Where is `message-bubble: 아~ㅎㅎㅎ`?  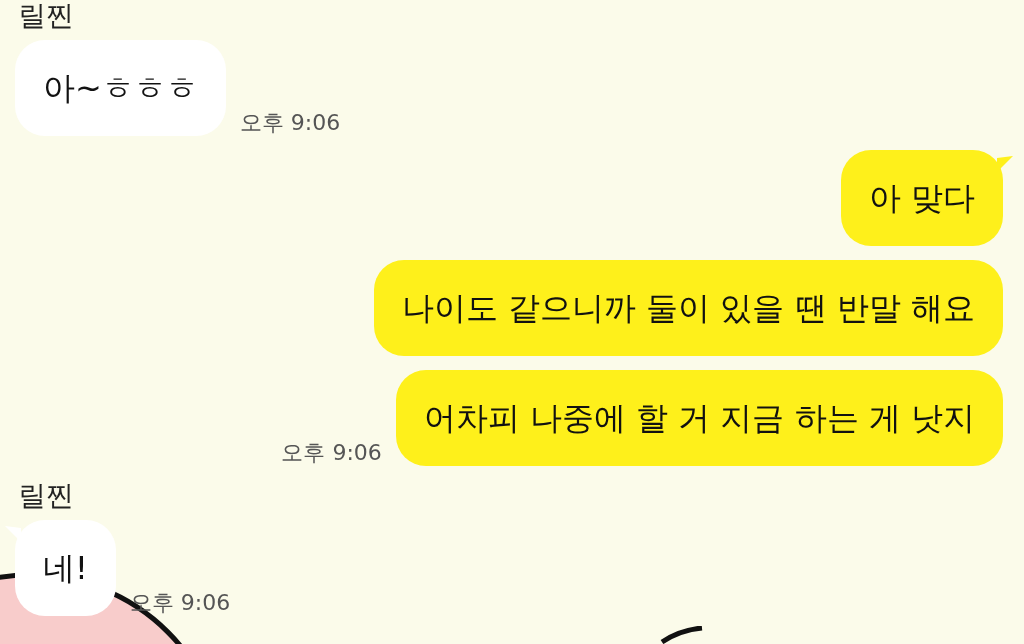
message-bubble: 아~ㅎㅎㅎ is located at coordinates (120, 88).